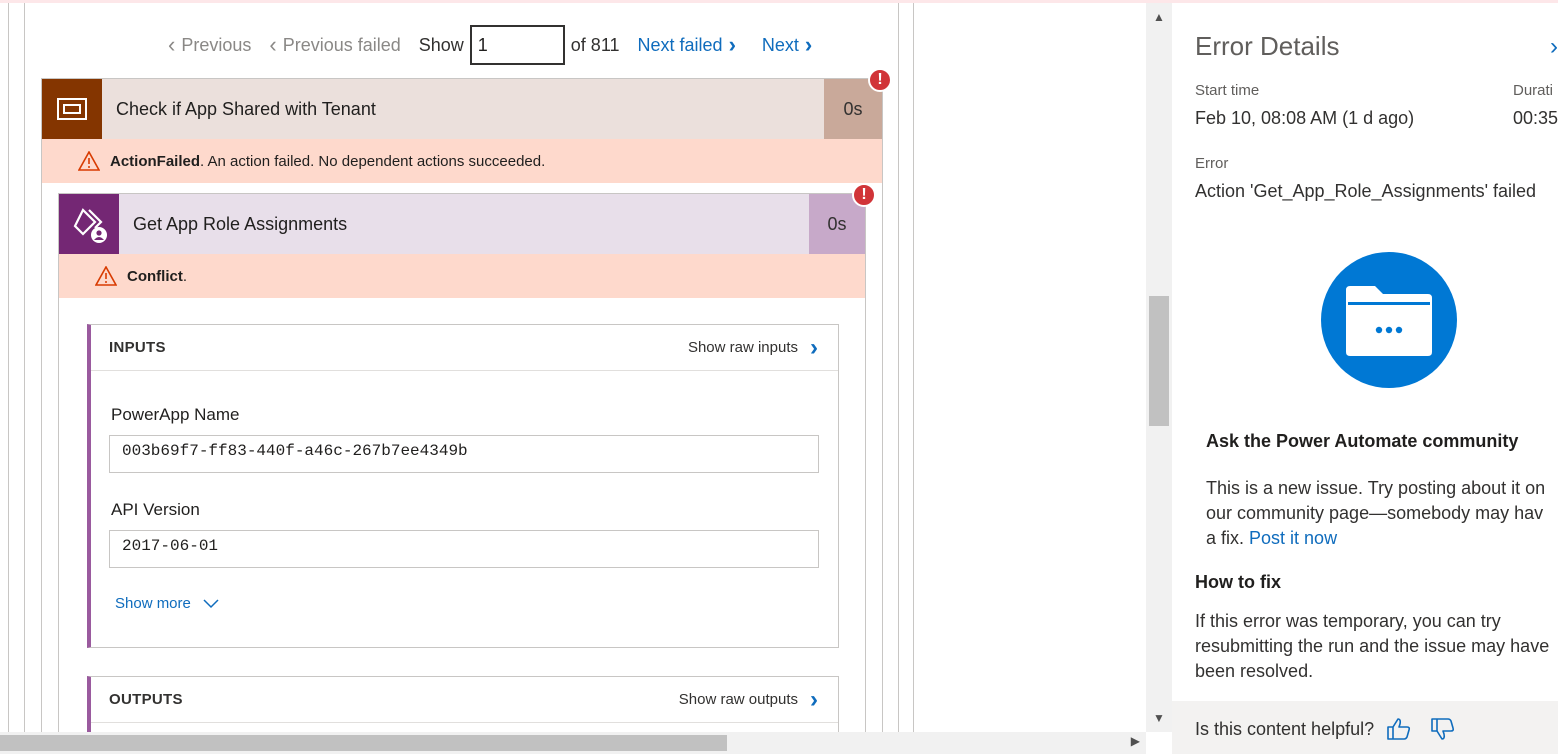  I want to click on next-button: Next ›, so click(787, 45).